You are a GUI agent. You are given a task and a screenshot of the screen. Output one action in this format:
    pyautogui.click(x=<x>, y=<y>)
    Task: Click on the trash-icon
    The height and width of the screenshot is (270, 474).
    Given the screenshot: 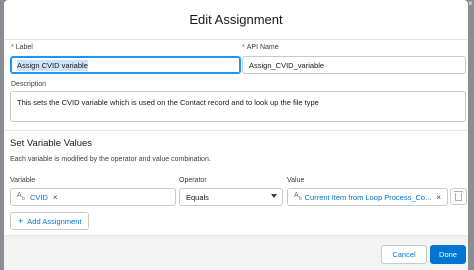 What is the action you would take?
    pyautogui.click(x=458, y=195)
    